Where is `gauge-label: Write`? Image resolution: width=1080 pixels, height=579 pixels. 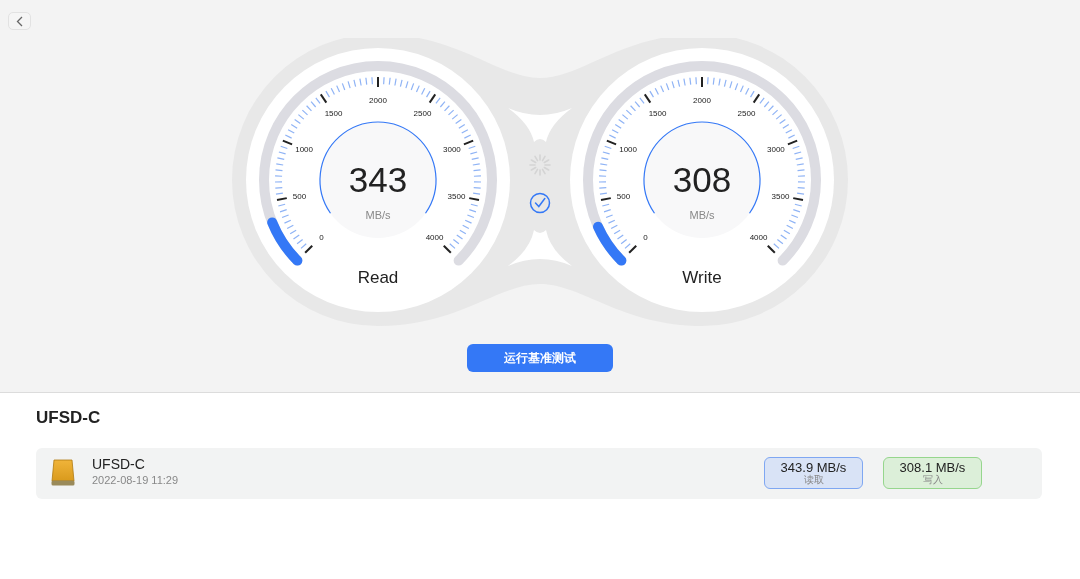 gauge-label: Write is located at coordinates (702, 277).